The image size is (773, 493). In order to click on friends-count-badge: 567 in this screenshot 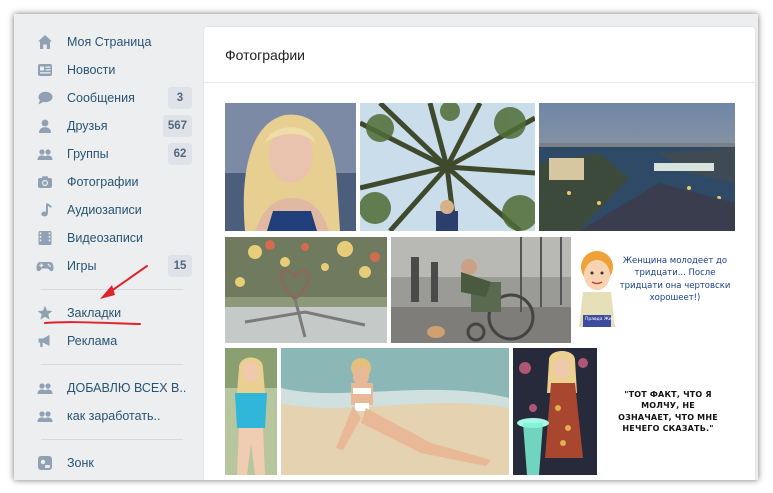, I will do `click(177, 126)`.